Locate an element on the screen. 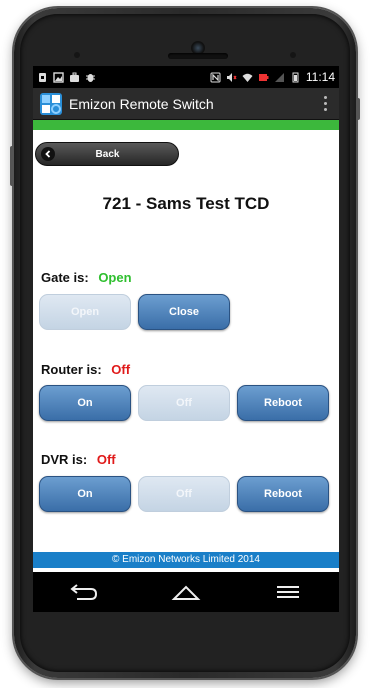 This screenshot has width=370, height=688. app-title: Emizon Remote Switch is located at coordinates (141, 103).